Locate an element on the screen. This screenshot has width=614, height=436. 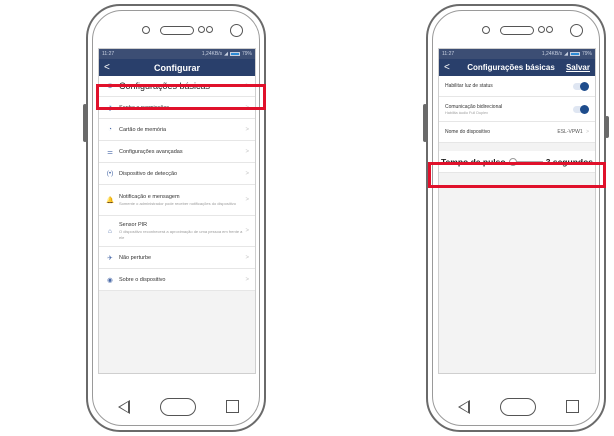
memory-card-icon: ◔ is located at coordinates (110, 129).